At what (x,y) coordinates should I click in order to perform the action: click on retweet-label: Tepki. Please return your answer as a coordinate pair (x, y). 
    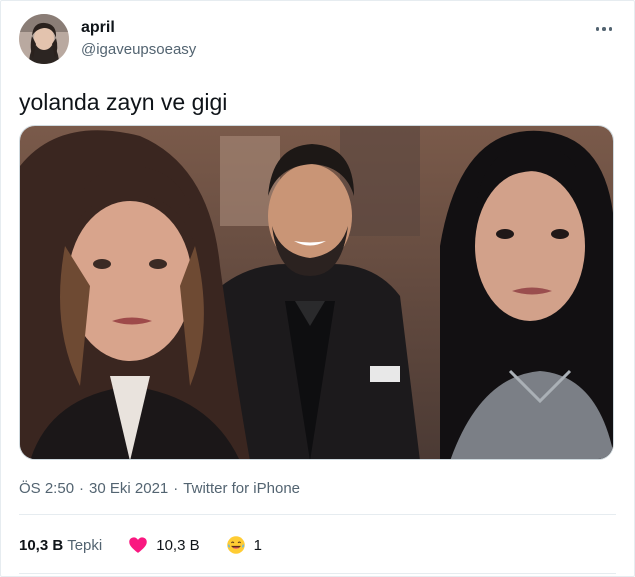
    Looking at the image, I should click on (85, 545).